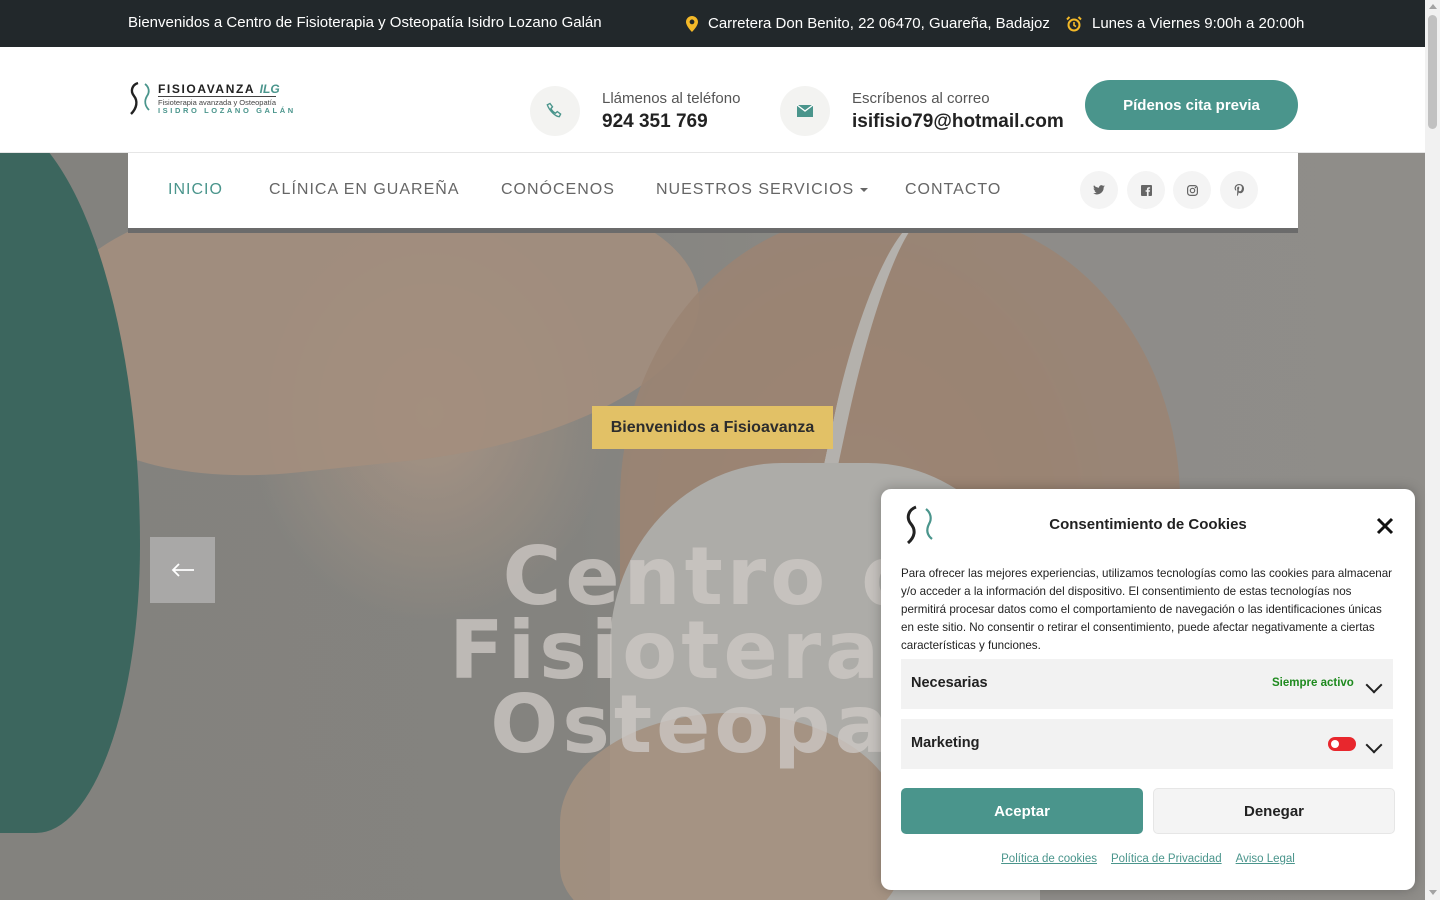 The height and width of the screenshot is (900, 1440). I want to click on logo-brand: FISIOAVANZA ILG, so click(219, 89).